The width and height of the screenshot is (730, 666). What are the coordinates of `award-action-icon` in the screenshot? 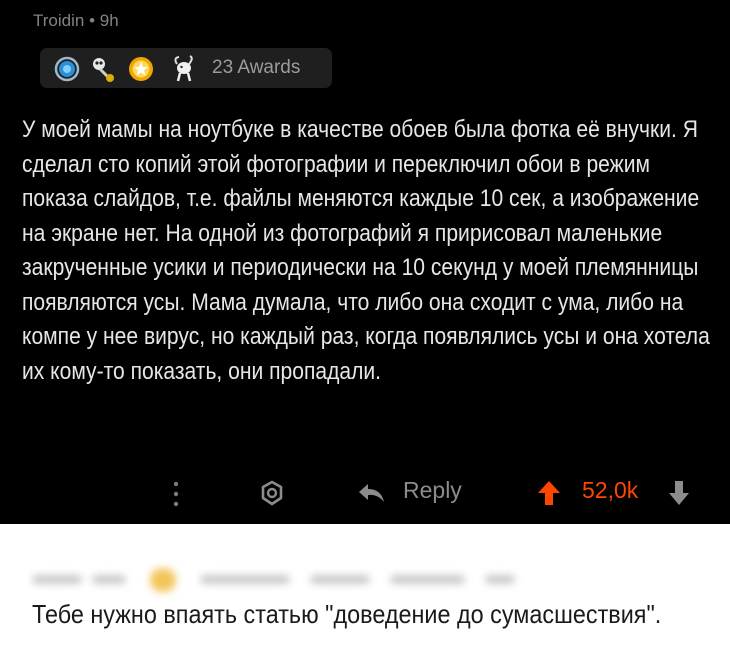 It's located at (272, 493).